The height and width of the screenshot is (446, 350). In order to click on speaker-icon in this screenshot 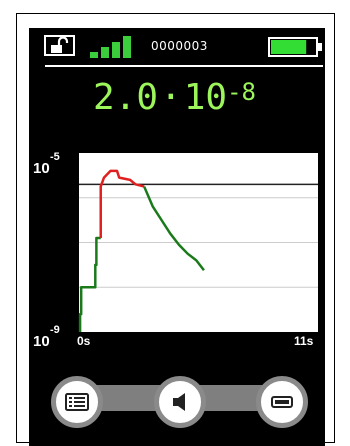, I will do `click(179, 402)`.